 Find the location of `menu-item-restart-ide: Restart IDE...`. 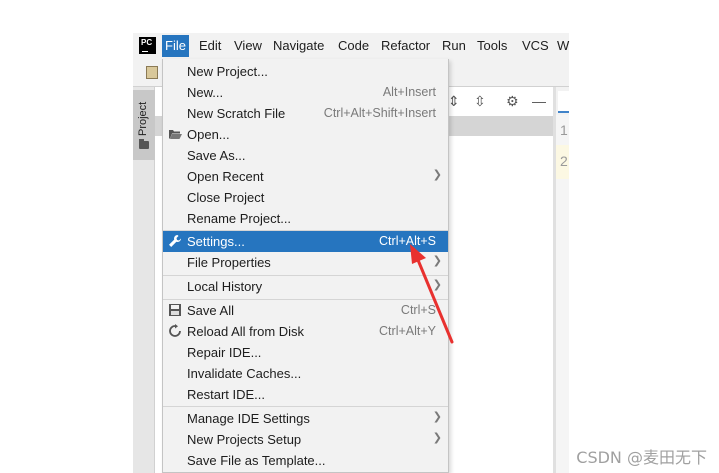

menu-item-restart-ide: Restart IDE... is located at coordinates (305, 394).